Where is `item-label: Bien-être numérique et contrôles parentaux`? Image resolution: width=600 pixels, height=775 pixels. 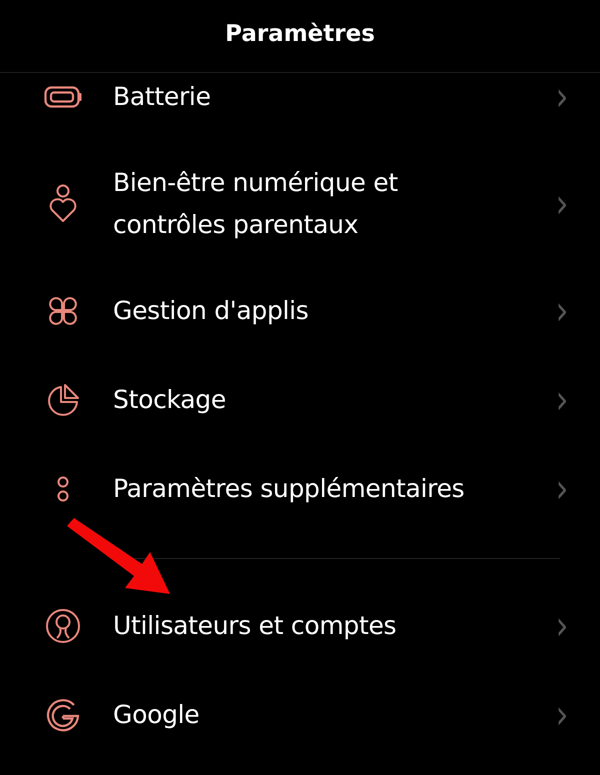
item-label: Bien-être numérique et contrôles parentaux is located at coordinates (256, 204).